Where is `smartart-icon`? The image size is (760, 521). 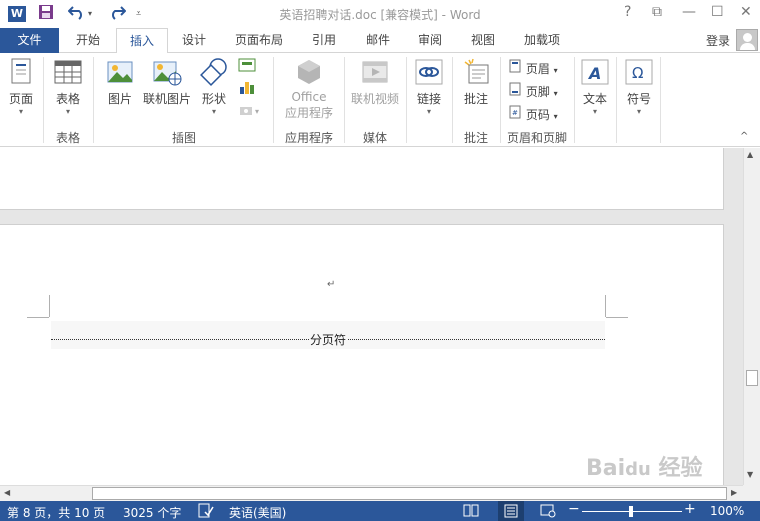
smartart-icon is located at coordinates (247, 66).